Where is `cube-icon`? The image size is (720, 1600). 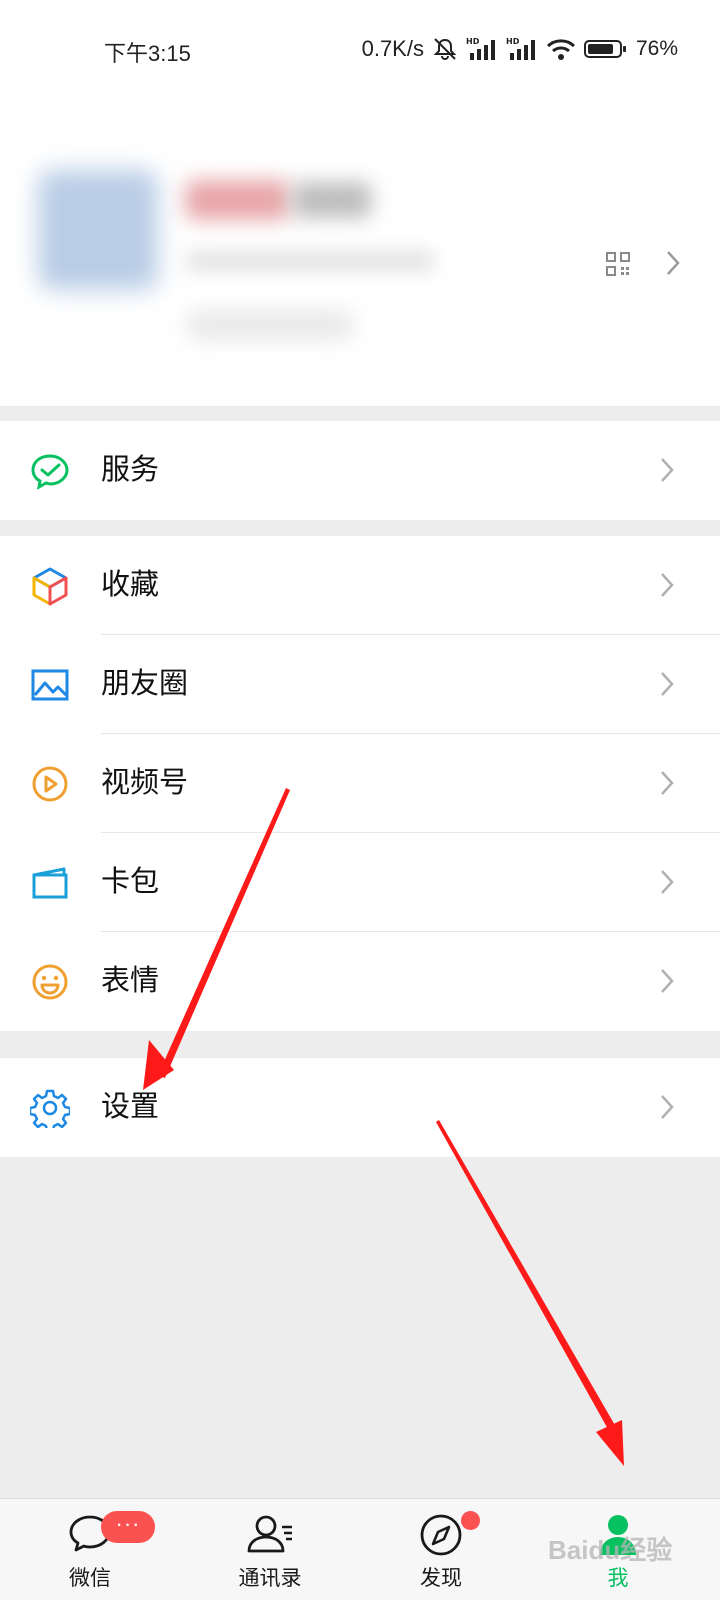 cube-icon is located at coordinates (50, 586).